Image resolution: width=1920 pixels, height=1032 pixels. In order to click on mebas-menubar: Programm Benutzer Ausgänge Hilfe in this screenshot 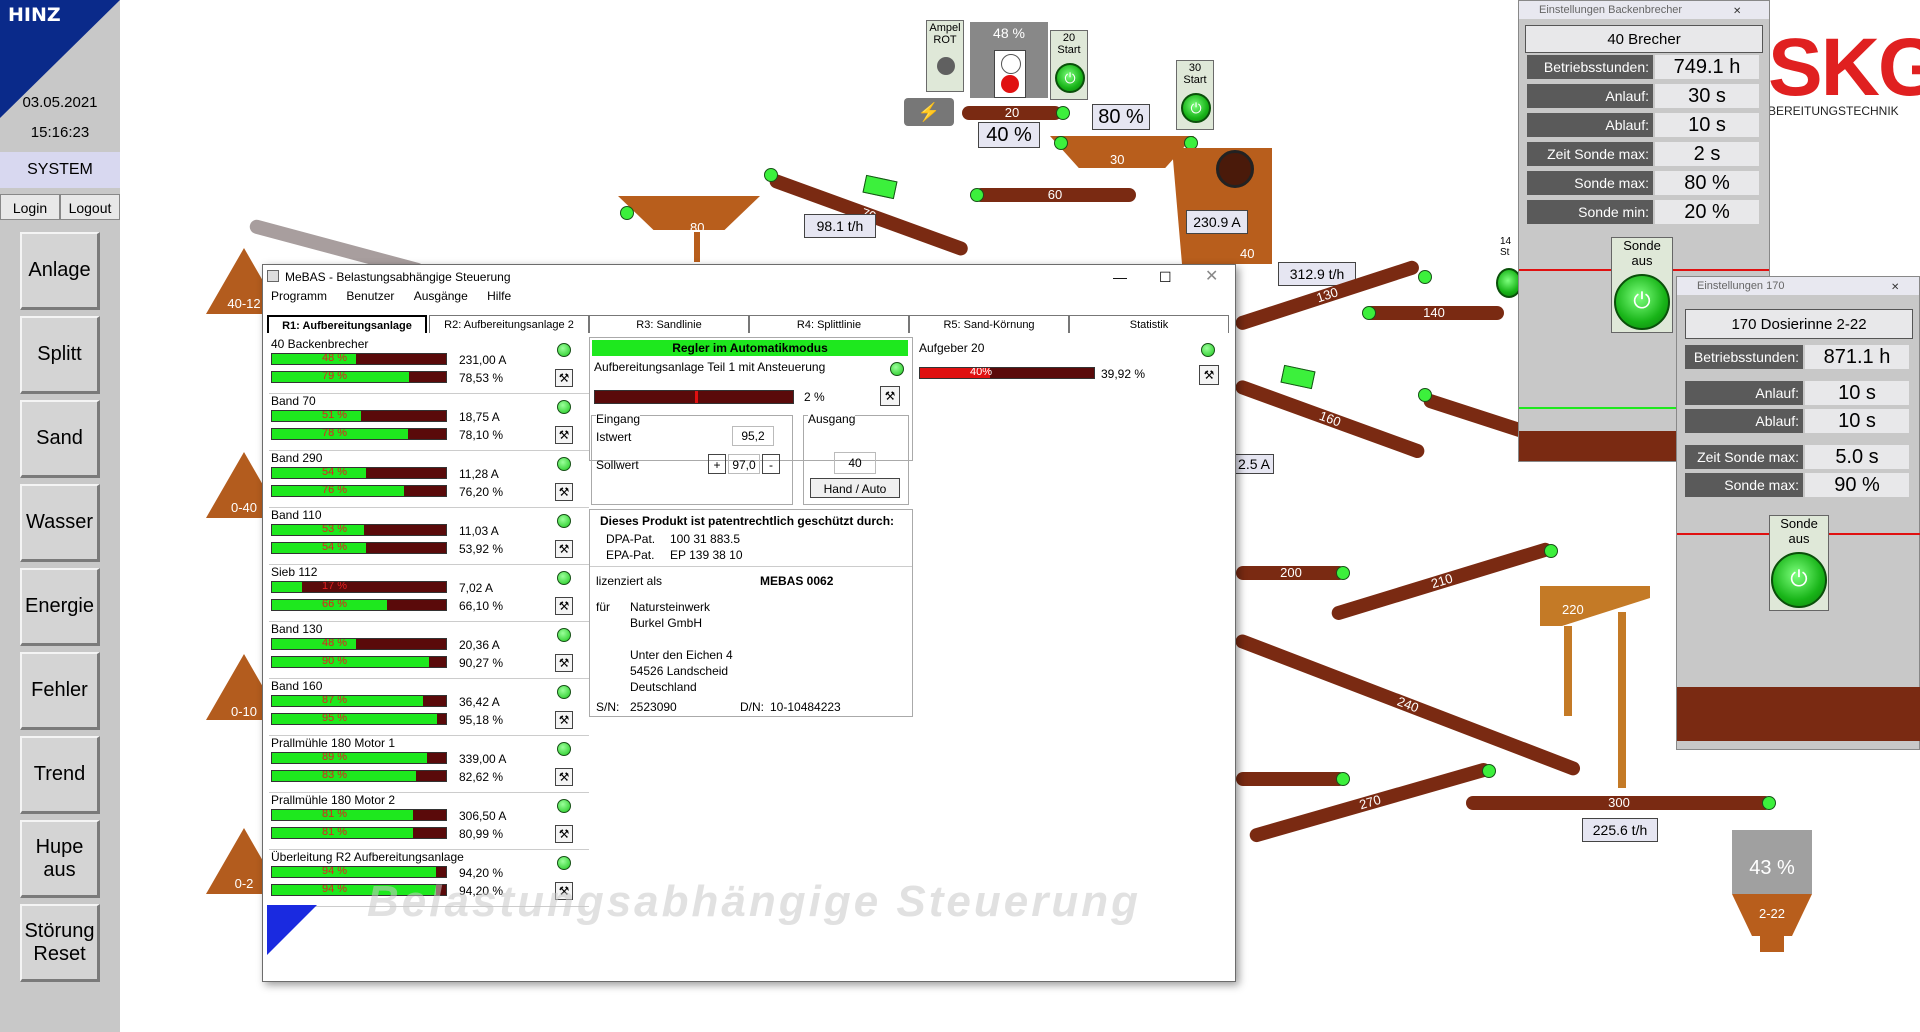, I will do `click(749, 299)`.